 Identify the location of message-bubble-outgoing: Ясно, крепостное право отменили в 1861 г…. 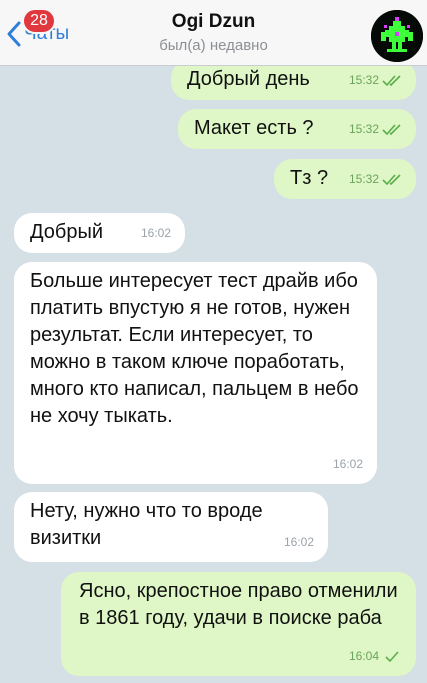
(238, 624).